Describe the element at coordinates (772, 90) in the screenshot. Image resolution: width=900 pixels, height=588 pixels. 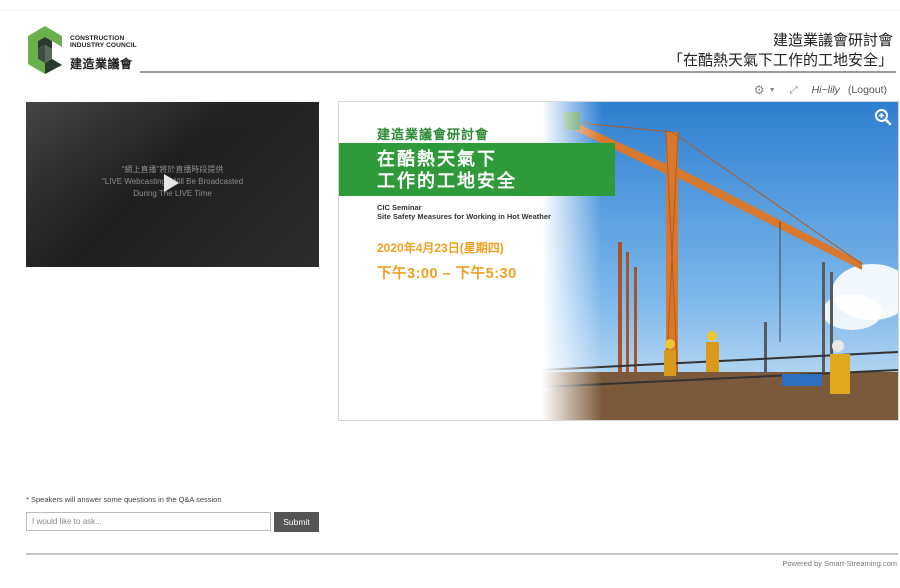
I see `chevron-down-icon: ▼` at that location.